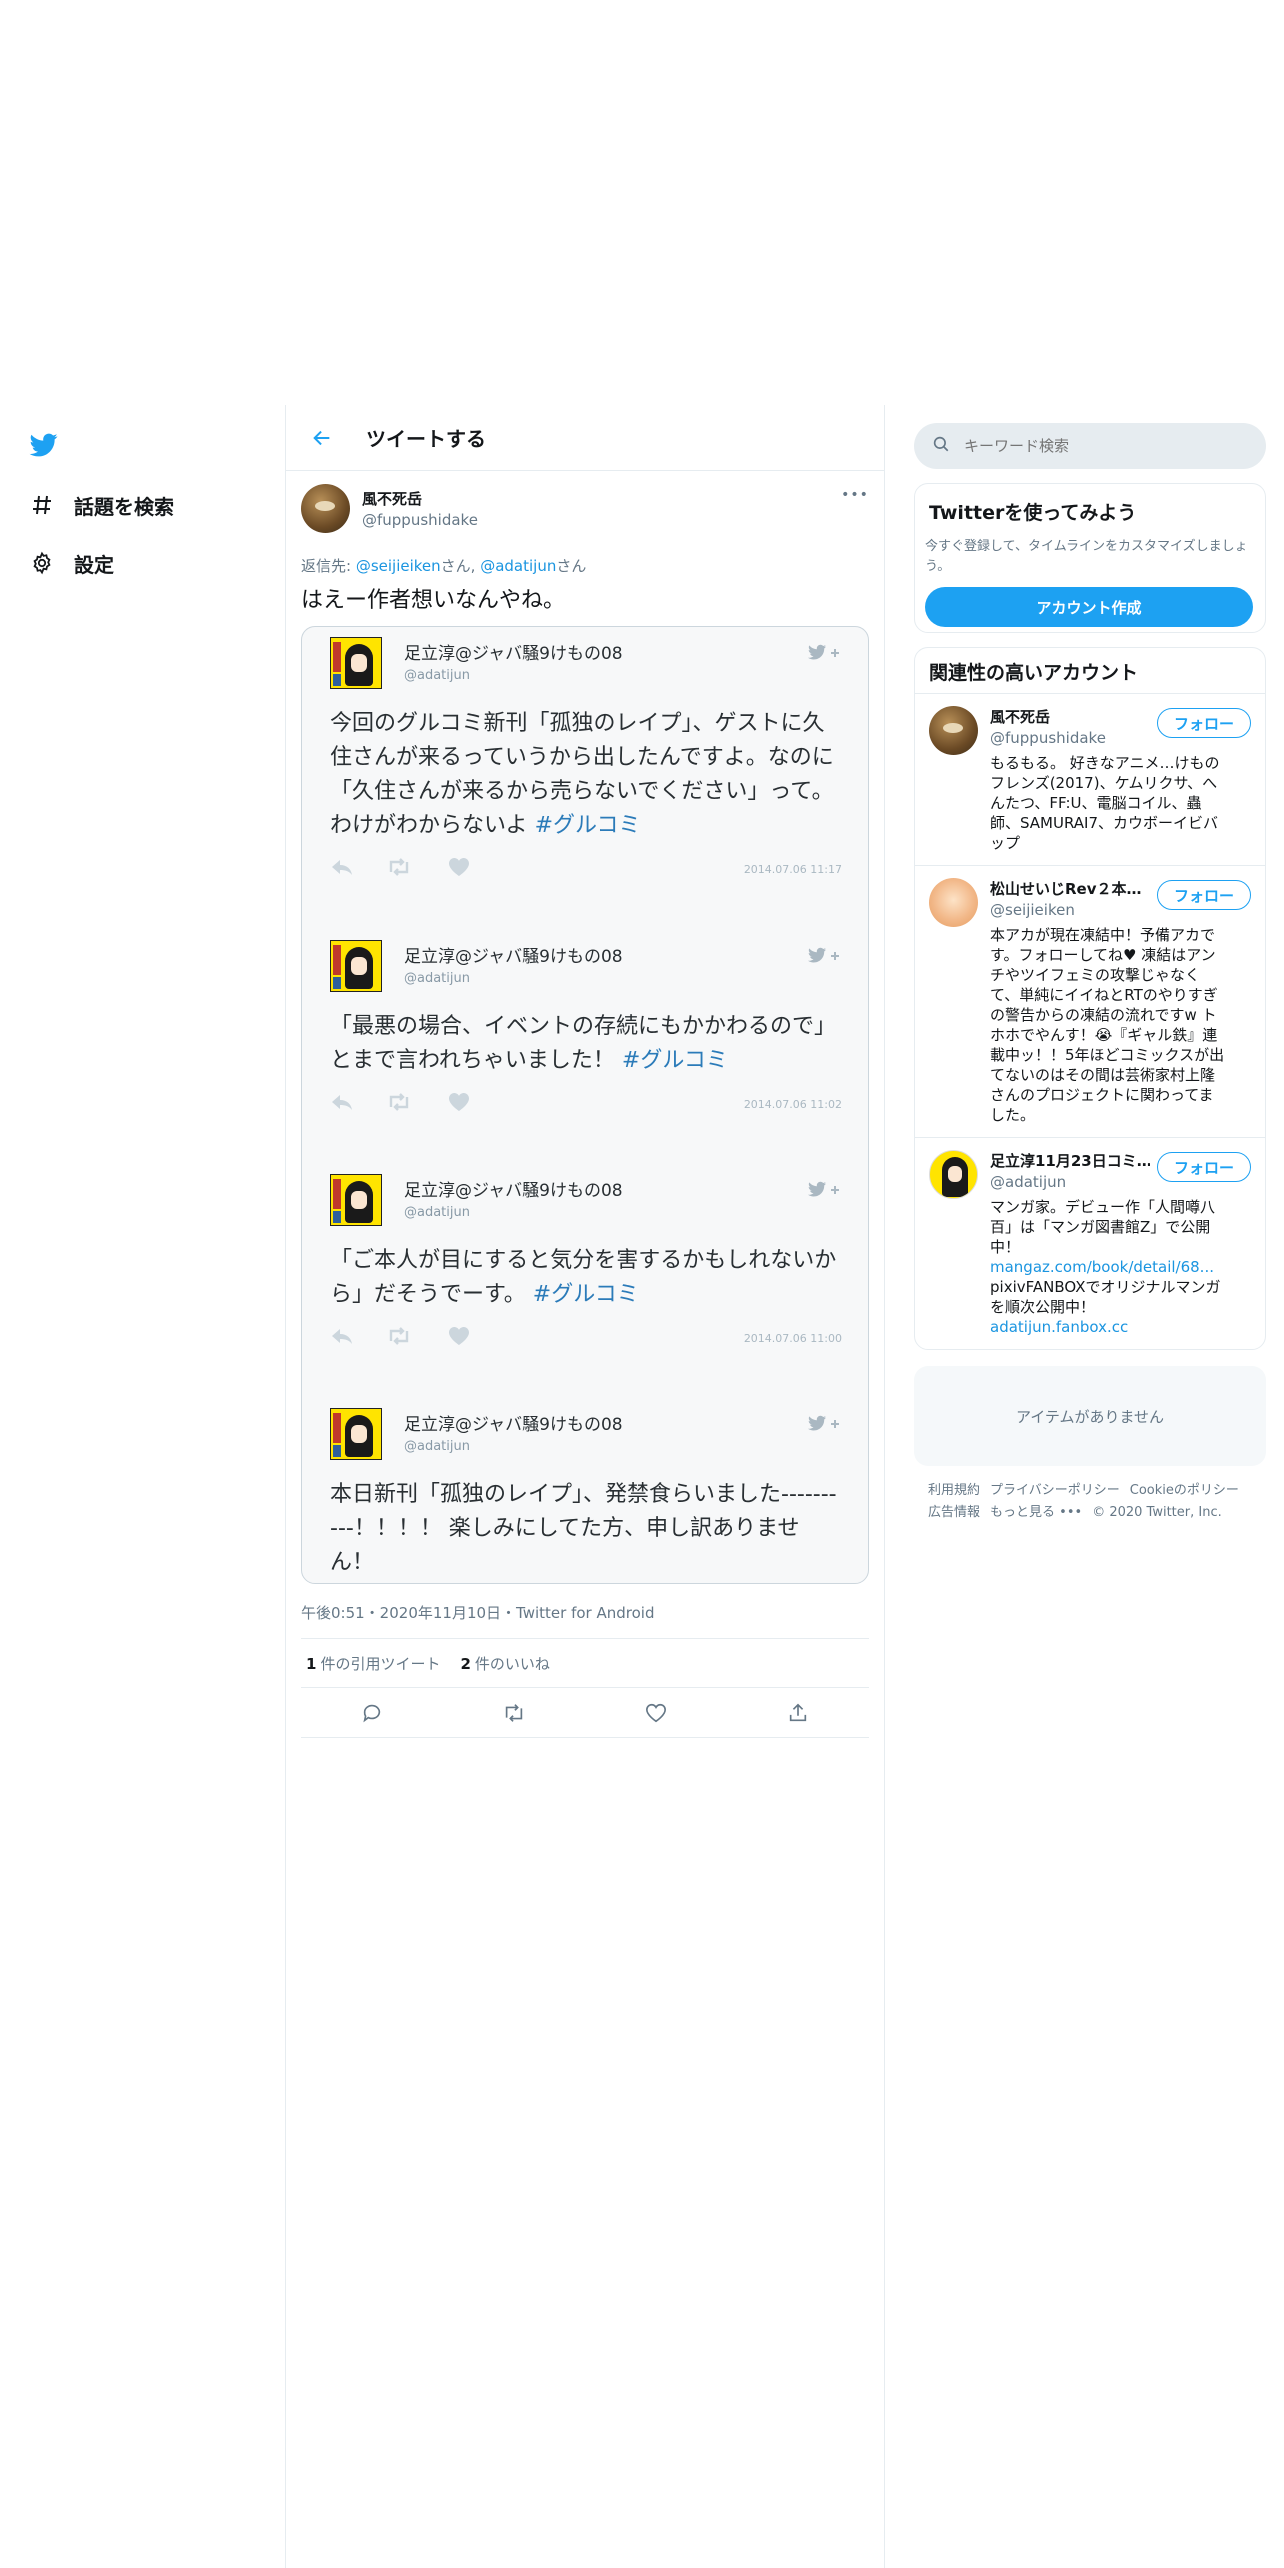 This screenshot has width=1284, height=2568. Describe the element at coordinates (1071, 1512) in the screenshot. I see `more-dots-icon: •••` at that location.